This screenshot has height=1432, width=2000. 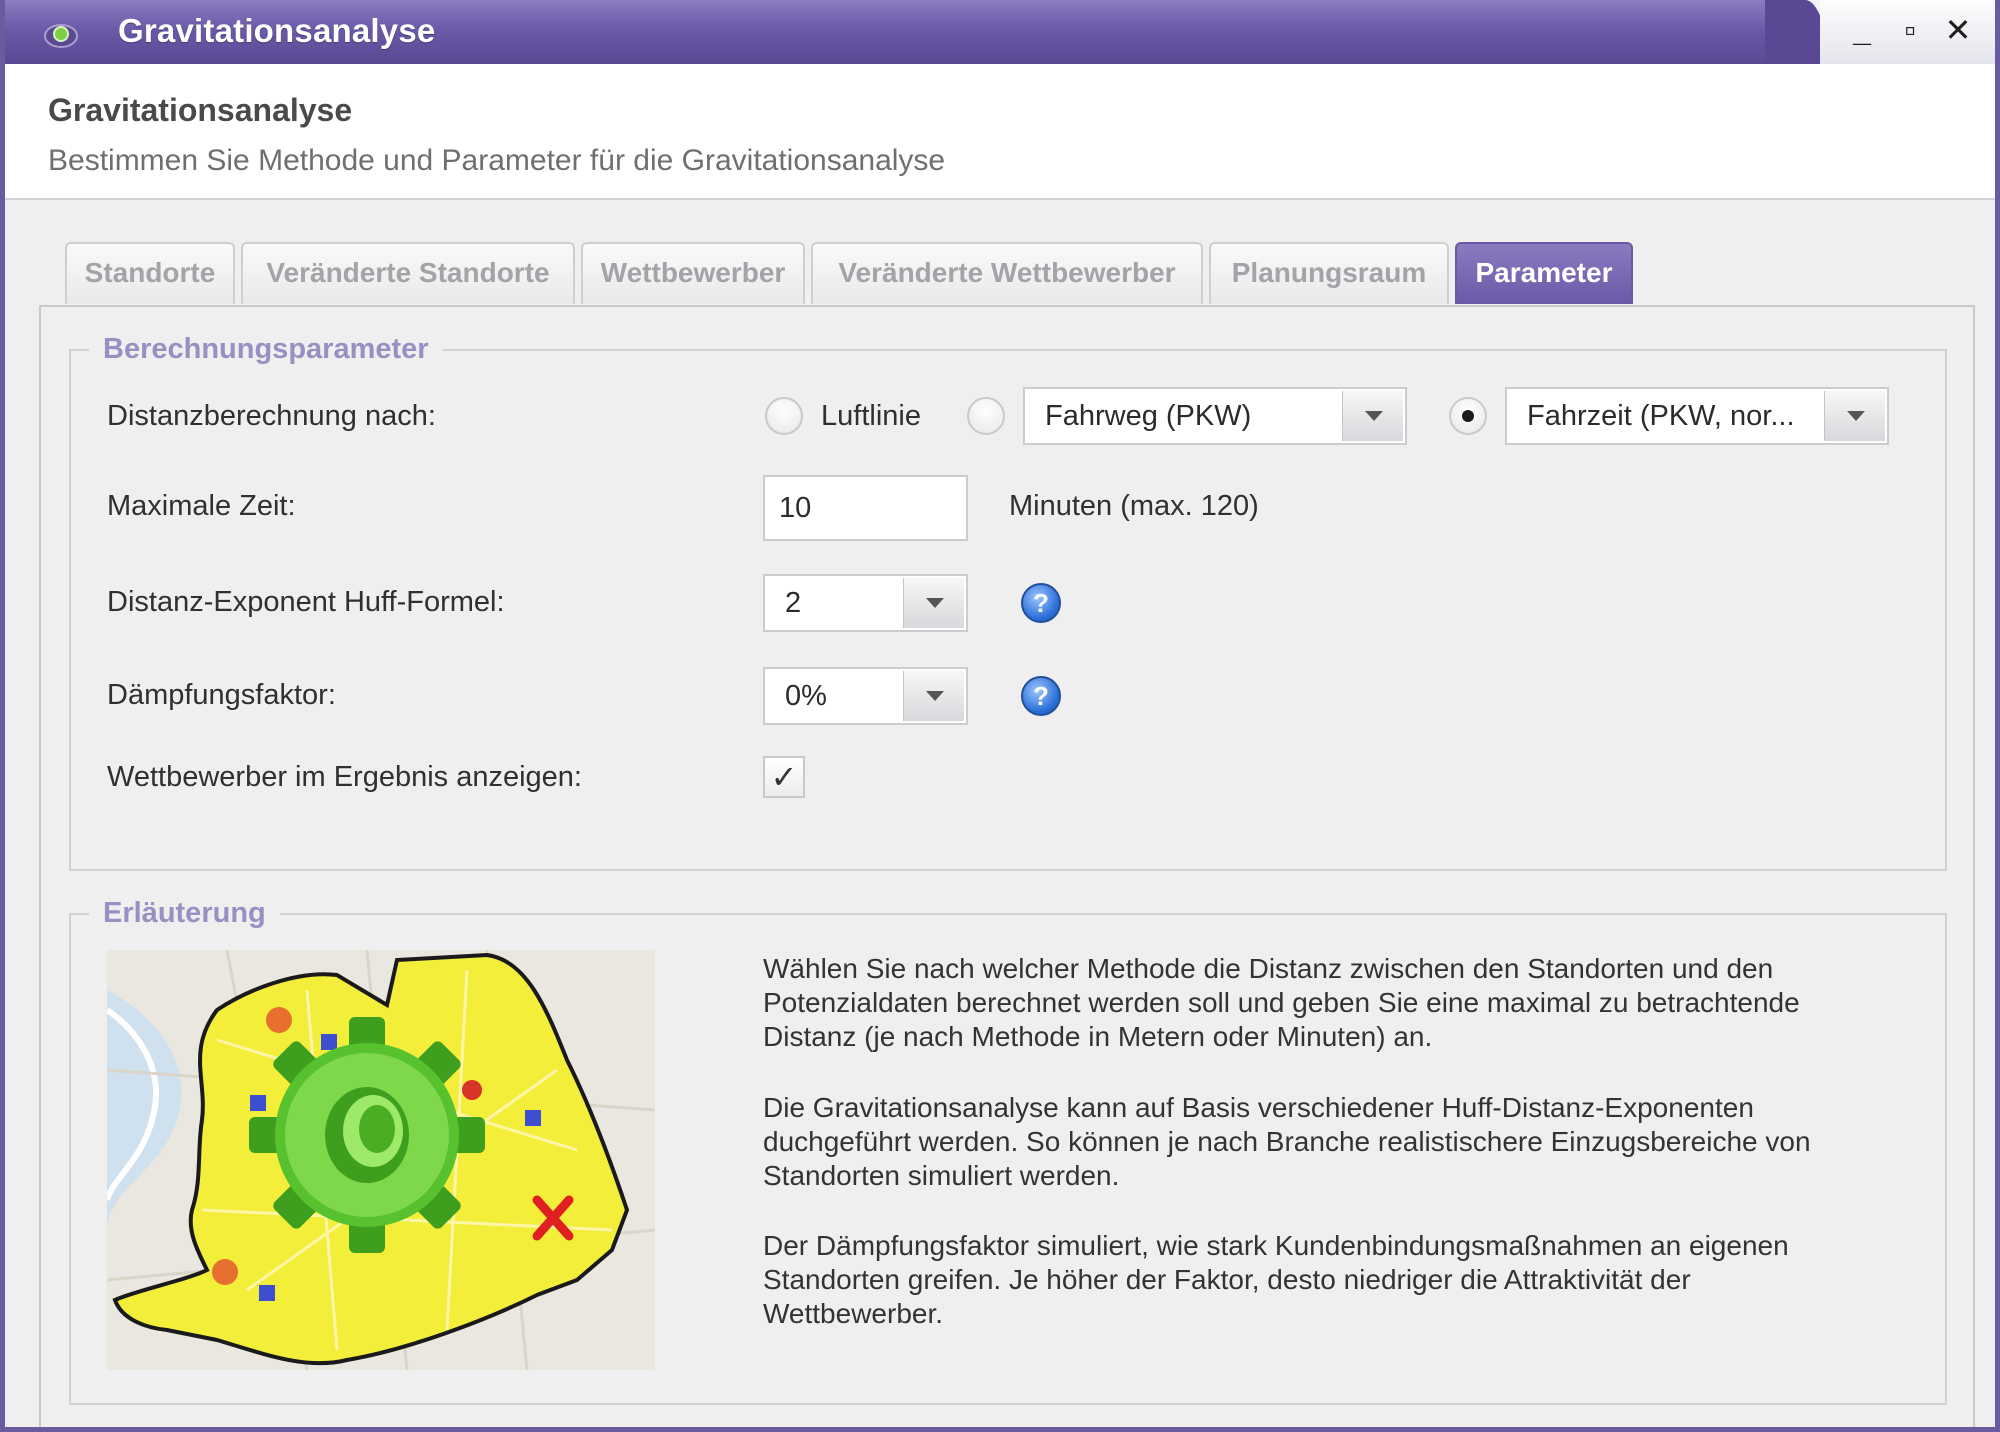 I want to click on max-time-input: 10, so click(x=865, y=508).